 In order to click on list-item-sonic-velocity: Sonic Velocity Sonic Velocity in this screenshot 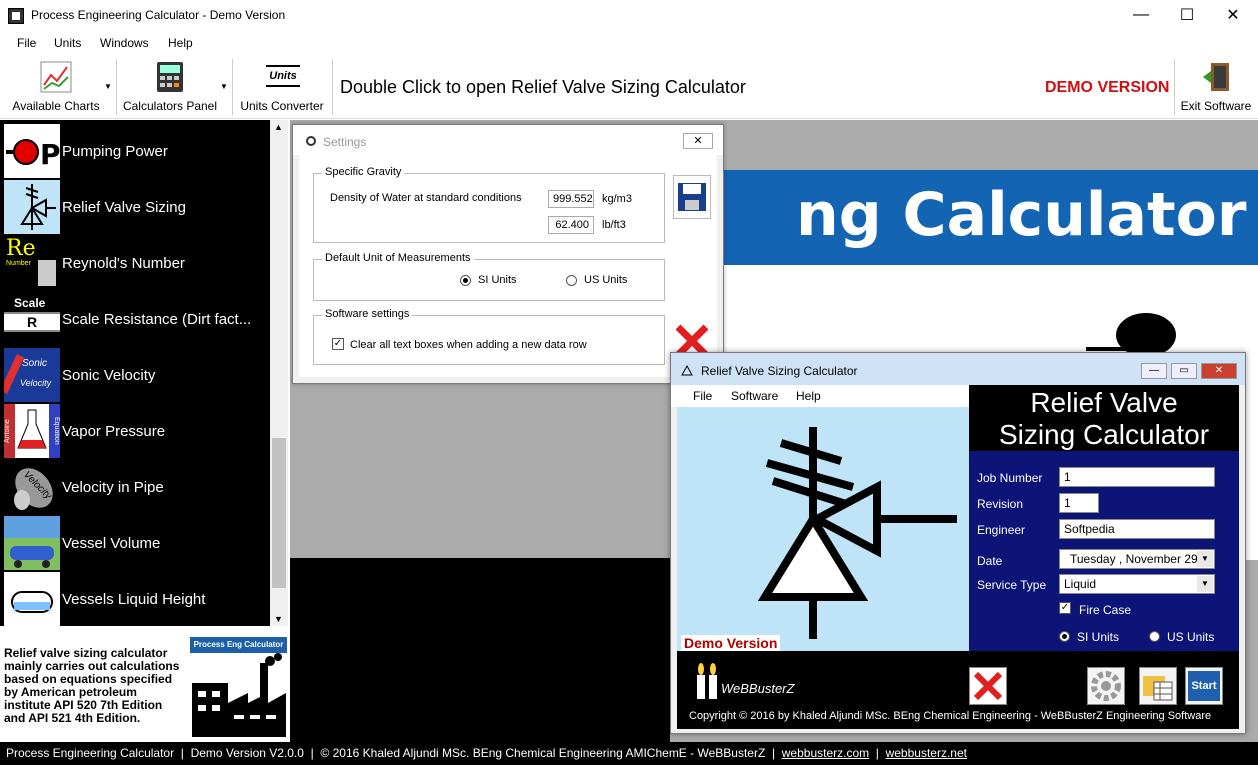, I will do `click(136, 374)`.